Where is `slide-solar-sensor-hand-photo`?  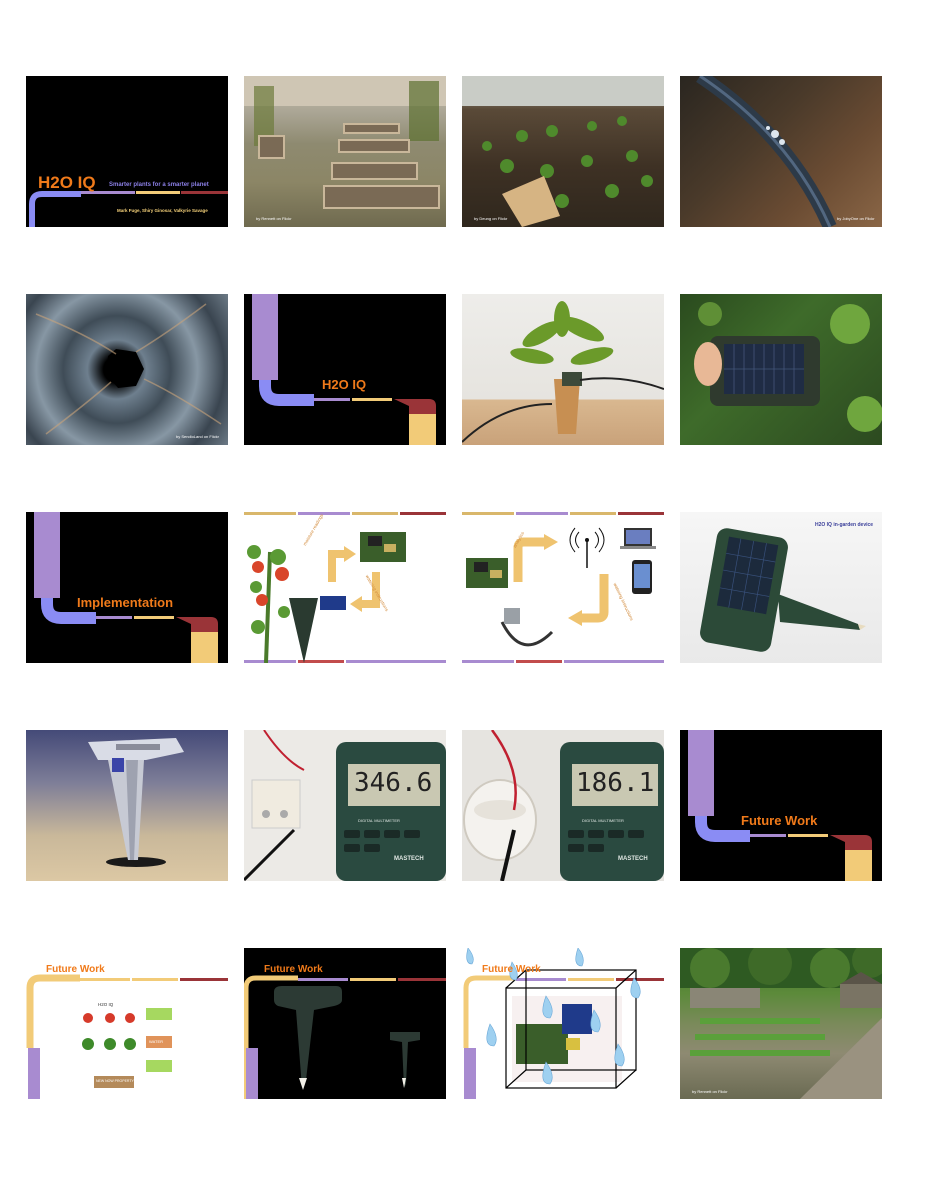
slide-solar-sensor-hand-photo is located at coordinates (781, 369).